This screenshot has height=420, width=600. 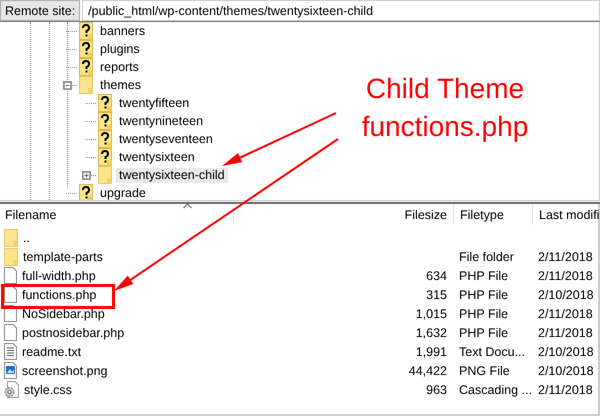 What do you see at coordinates (341, 10) in the screenshot?
I see `remote-path-field: /public_html/wp-content/themes/twentysixteen-child` at bounding box center [341, 10].